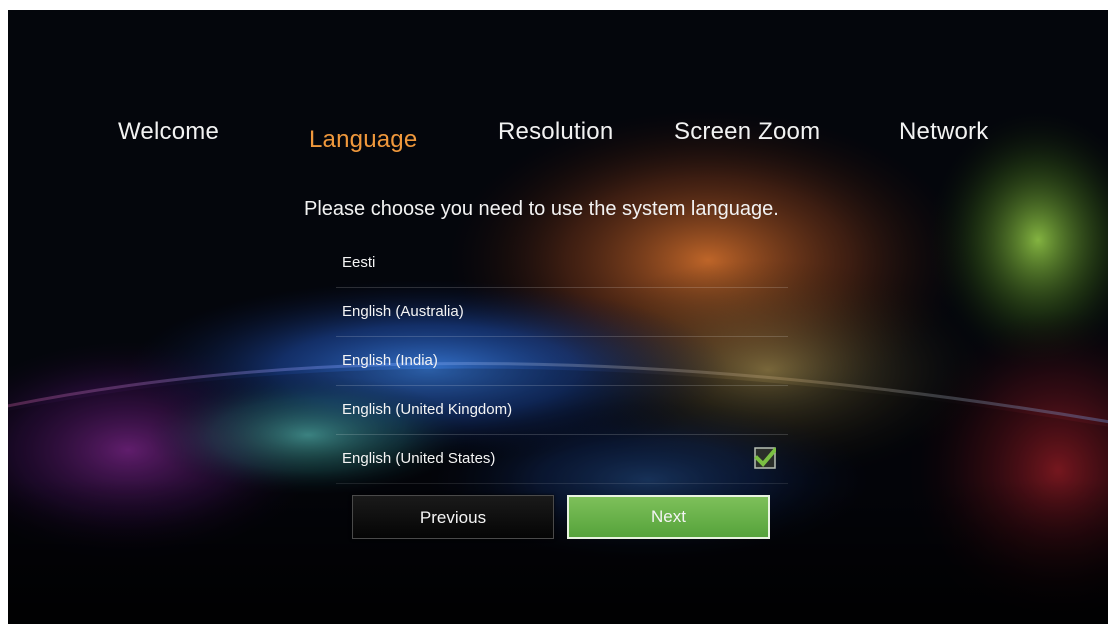 The height and width of the screenshot is (626, 1110). What do you see at coordinates (943, 132) in the screenshot?
I see `step-network: Network` at bounding box center [943, 132].